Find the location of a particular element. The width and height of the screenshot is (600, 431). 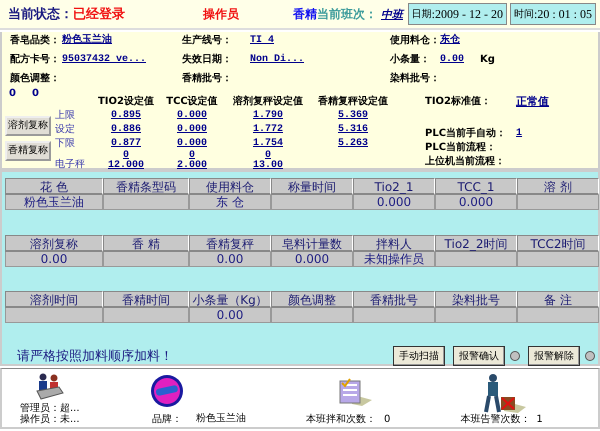

setpoint-value: 1.754 is located at coordinates (267, 143).